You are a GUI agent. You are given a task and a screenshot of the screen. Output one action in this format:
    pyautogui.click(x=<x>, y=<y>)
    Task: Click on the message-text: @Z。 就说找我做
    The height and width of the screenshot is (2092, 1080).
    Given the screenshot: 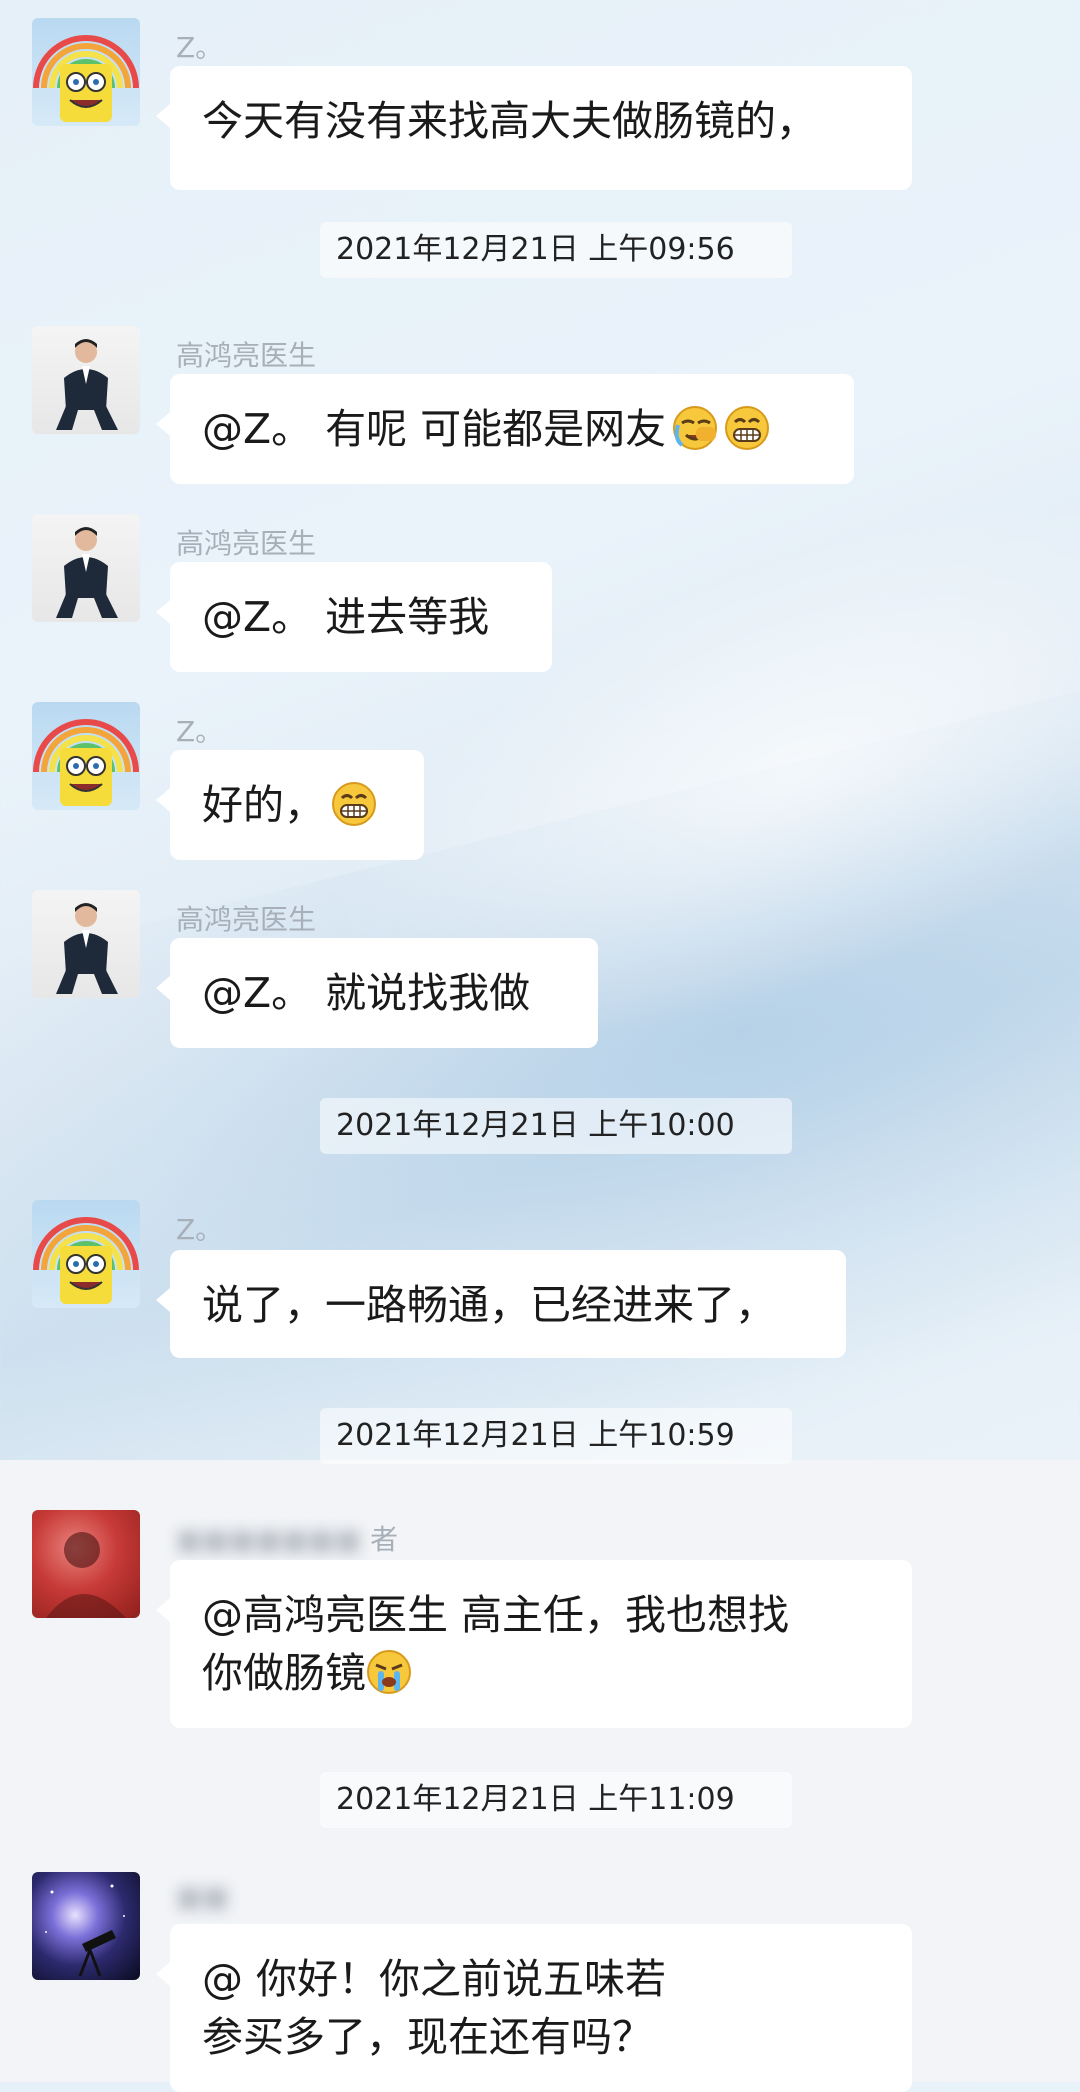 What is the action you would take?
    pyautogui.click(x=366, y=993)
    